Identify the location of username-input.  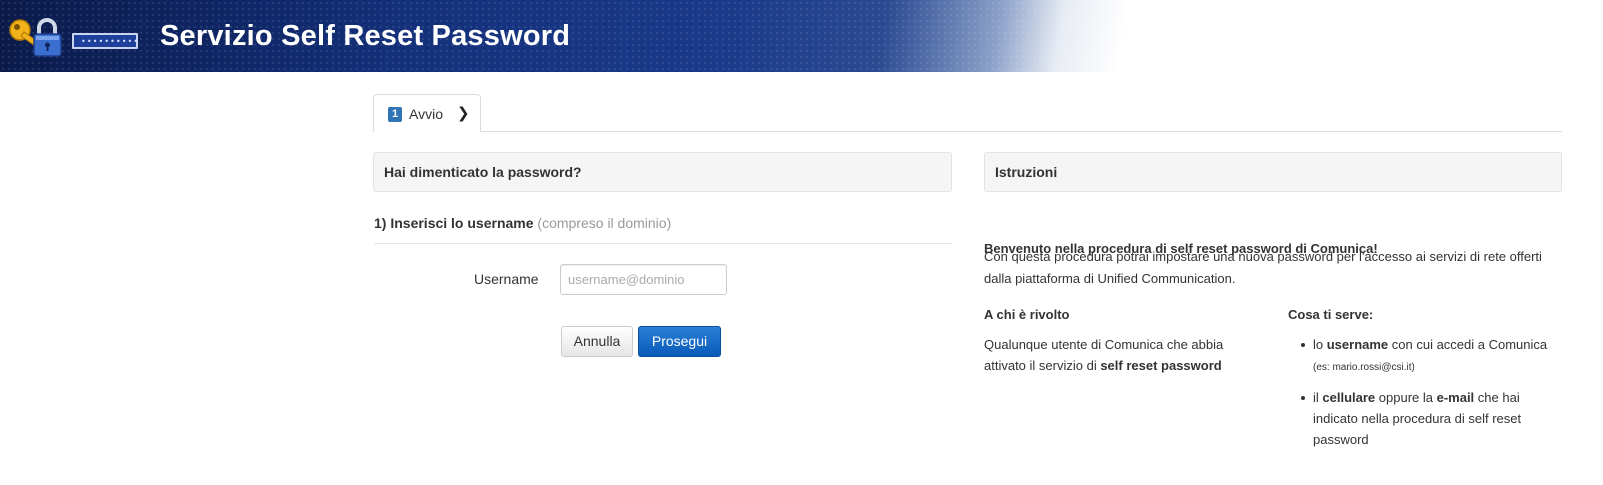
(643, 279).